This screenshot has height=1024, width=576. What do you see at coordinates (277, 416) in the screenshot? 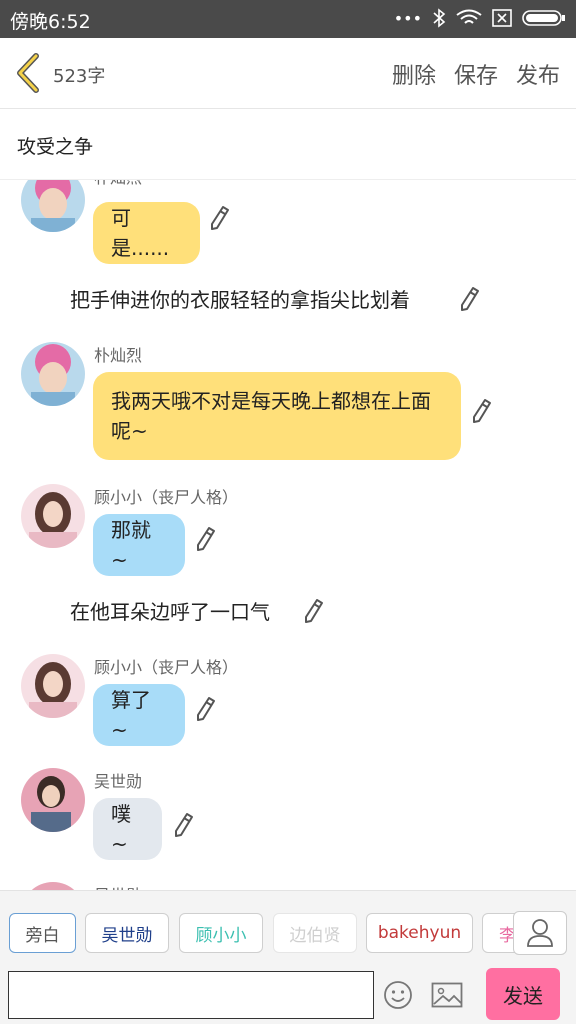
I see `message-bubble: 我两天哦不对是每天晚上都想在上面呢~` at bounding box center [277, 416].